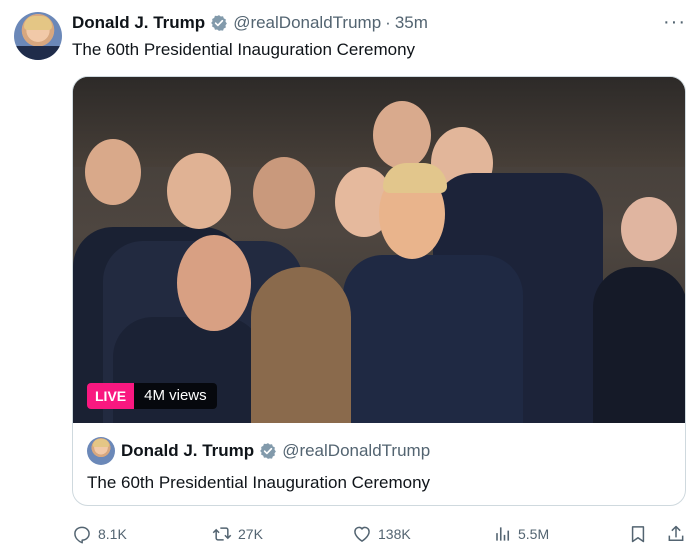 The image size is (700, 557). Describe the element at coordinates (138, 23) in the screenshot. I see `author-name: Donald J. Trump` at that location.